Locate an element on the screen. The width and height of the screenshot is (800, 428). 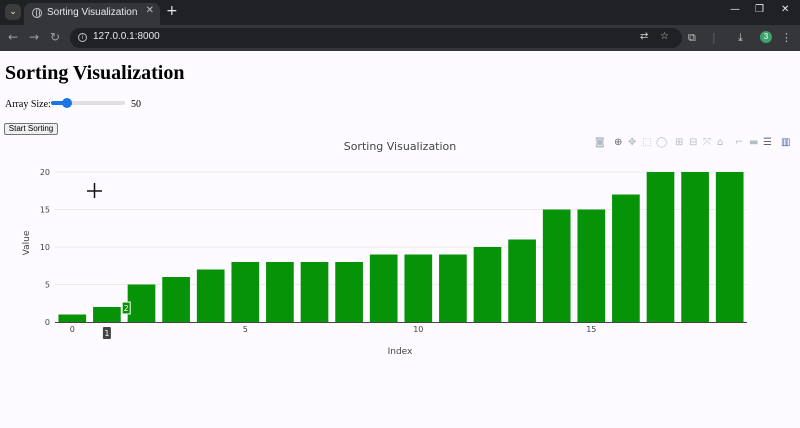
x-tick-label: 0 is located at coordinates (72, 329).